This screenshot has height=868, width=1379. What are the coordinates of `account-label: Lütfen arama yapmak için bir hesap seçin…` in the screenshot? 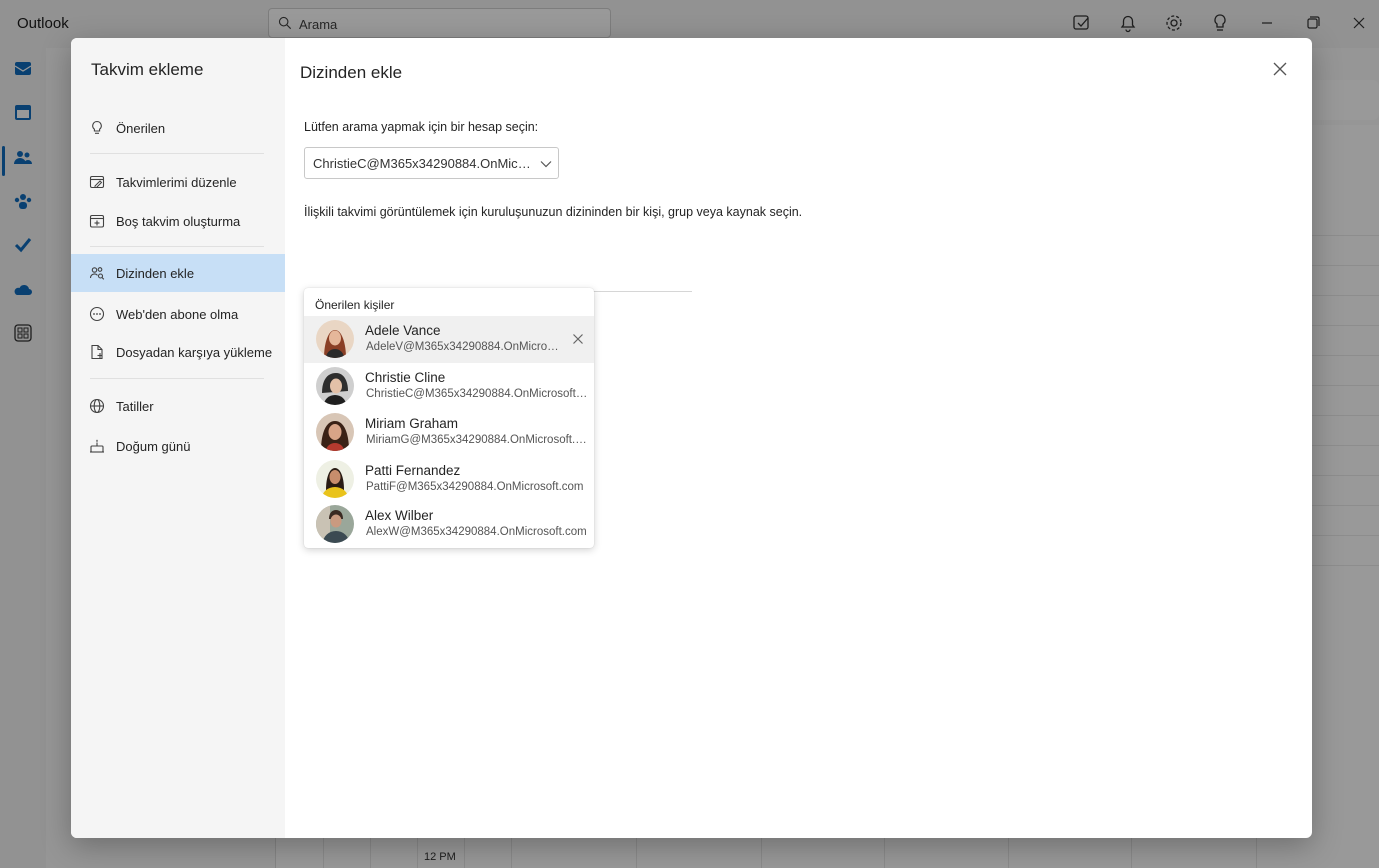 It's located at (421, 127).